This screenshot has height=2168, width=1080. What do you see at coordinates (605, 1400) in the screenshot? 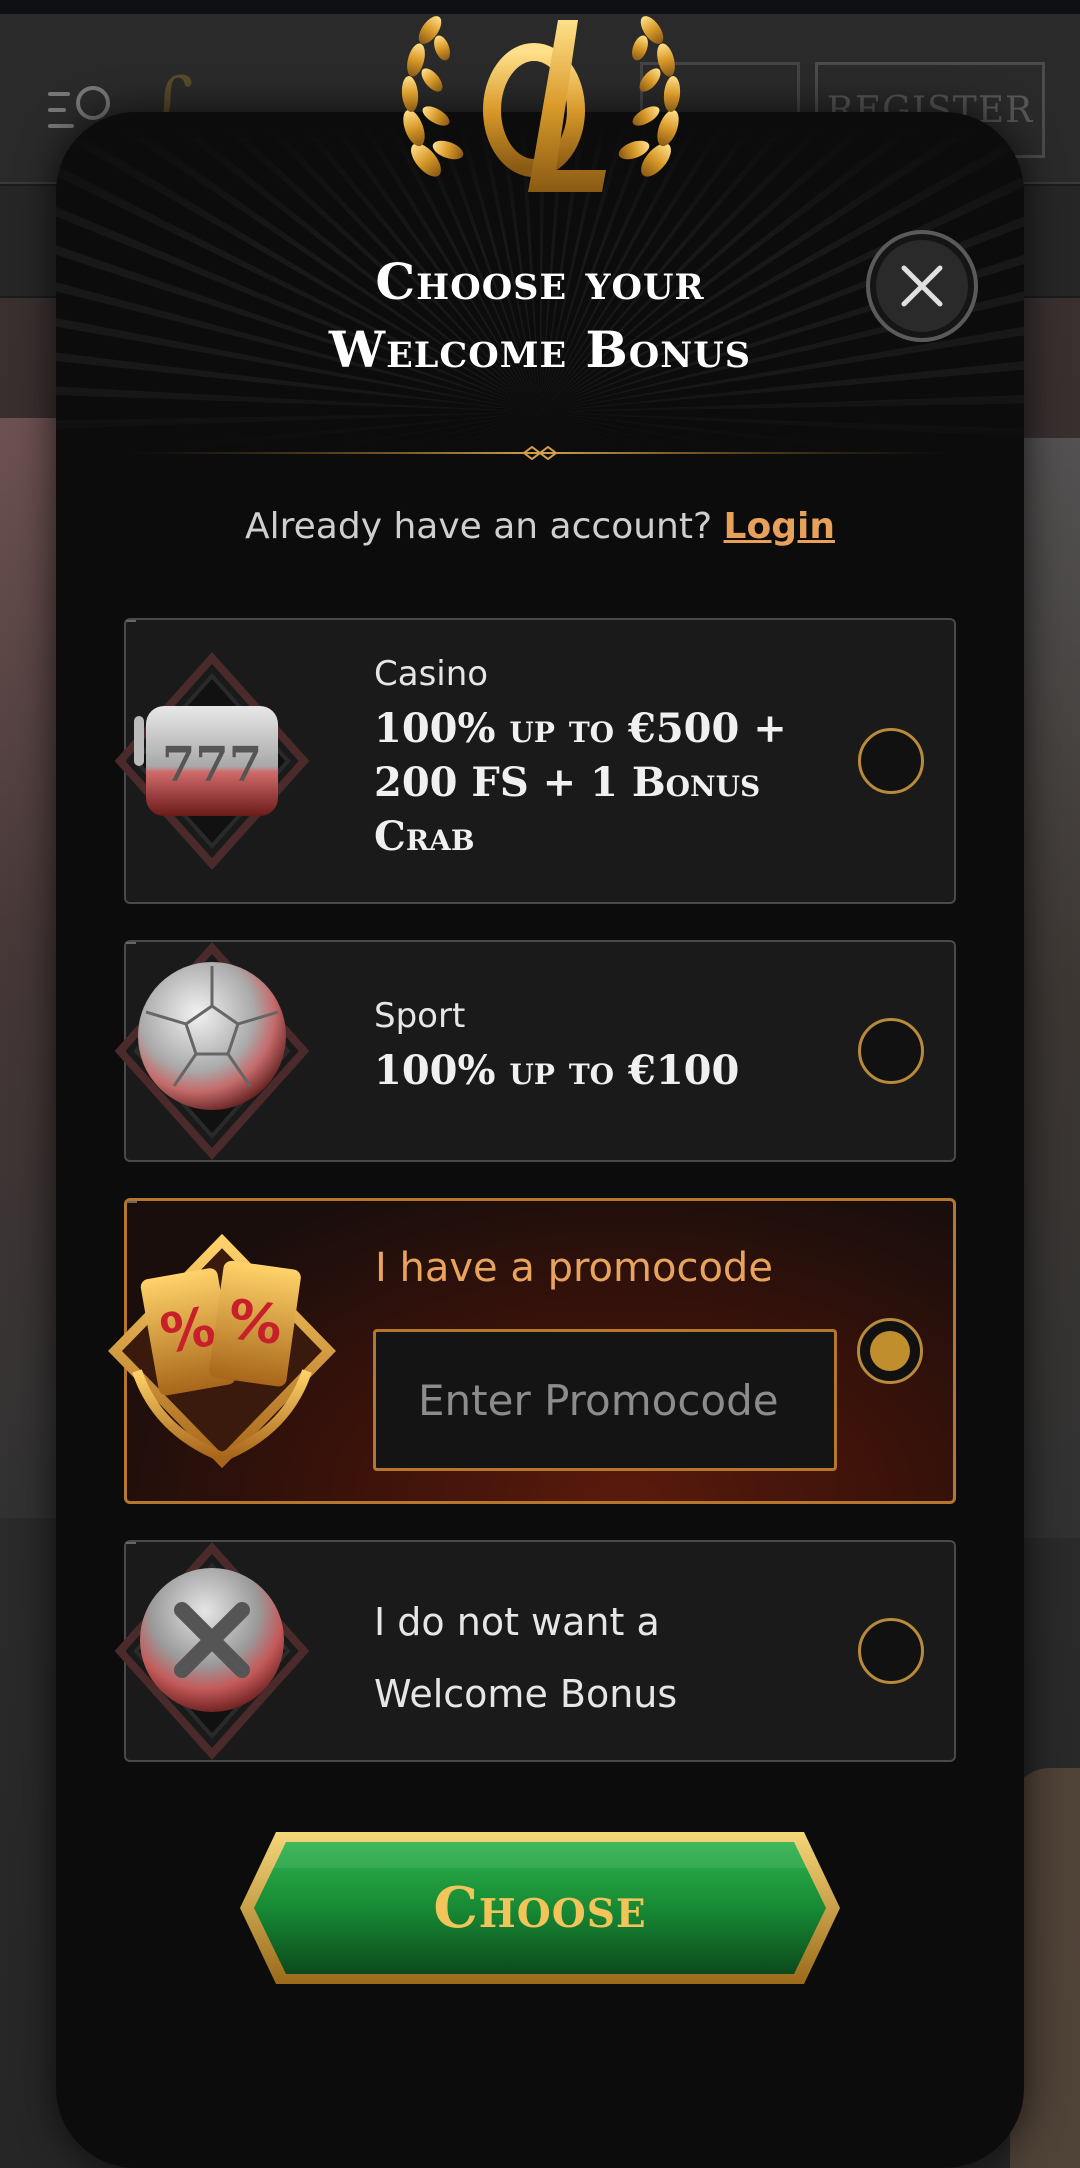
I see `promocode-input` at bounding box center [605, 1400].